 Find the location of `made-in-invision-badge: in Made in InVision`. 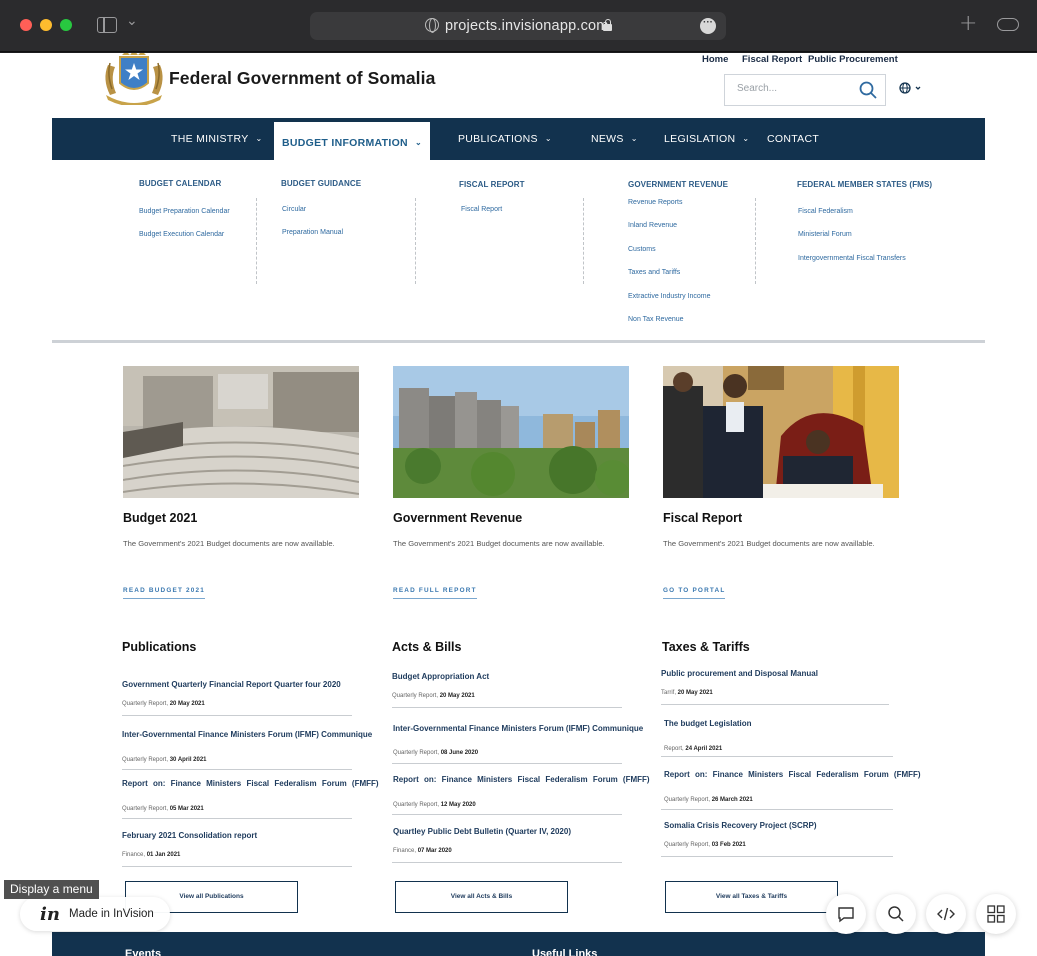

made-in-invision-badge: in Made in InVision is located at coordinates (95, 914).